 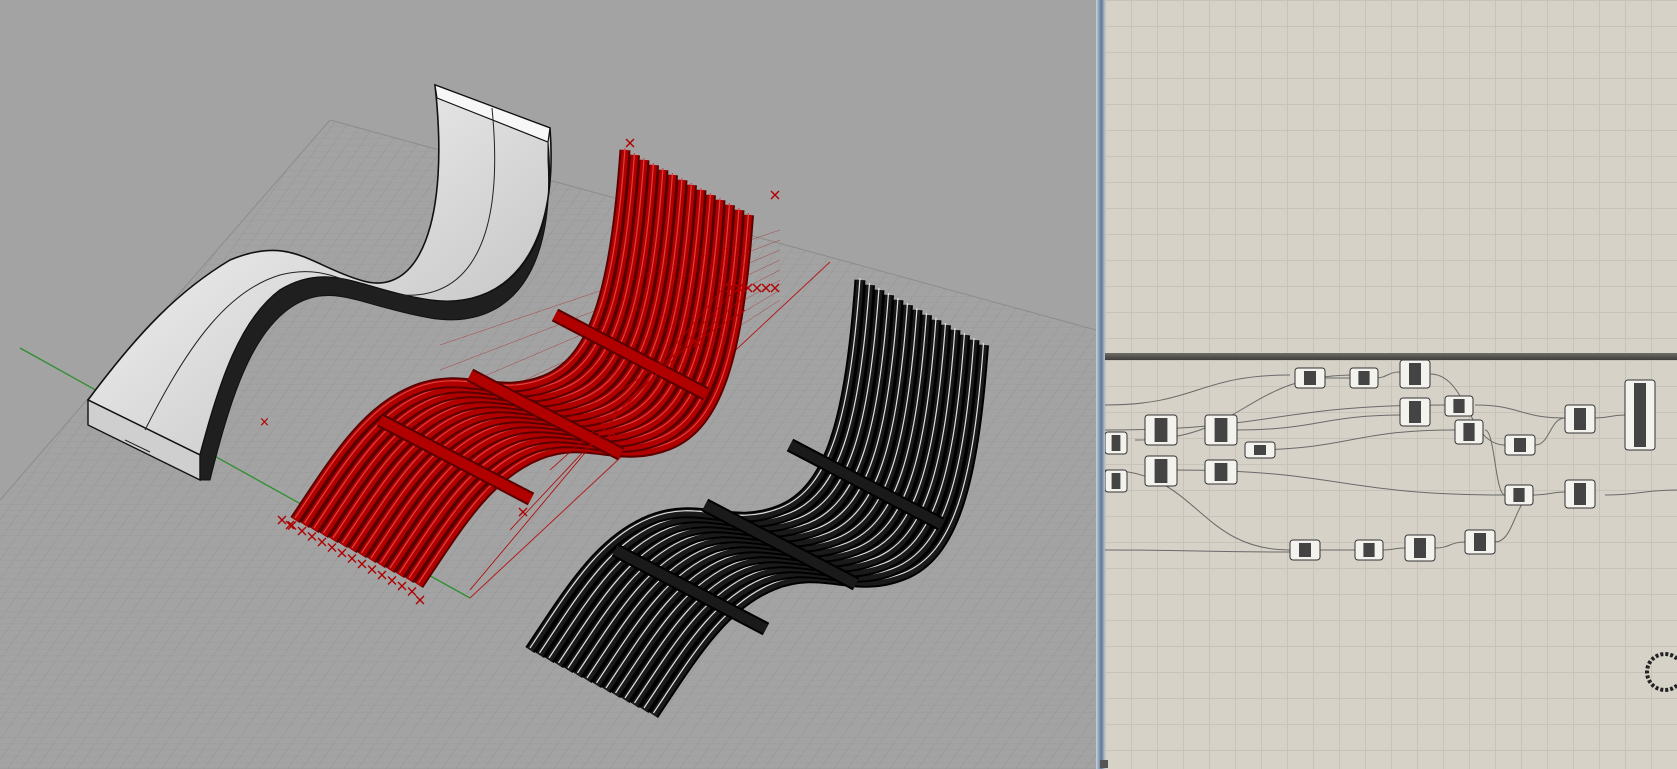 I want to click on canvas-separator, so click(x=1391, y=356).